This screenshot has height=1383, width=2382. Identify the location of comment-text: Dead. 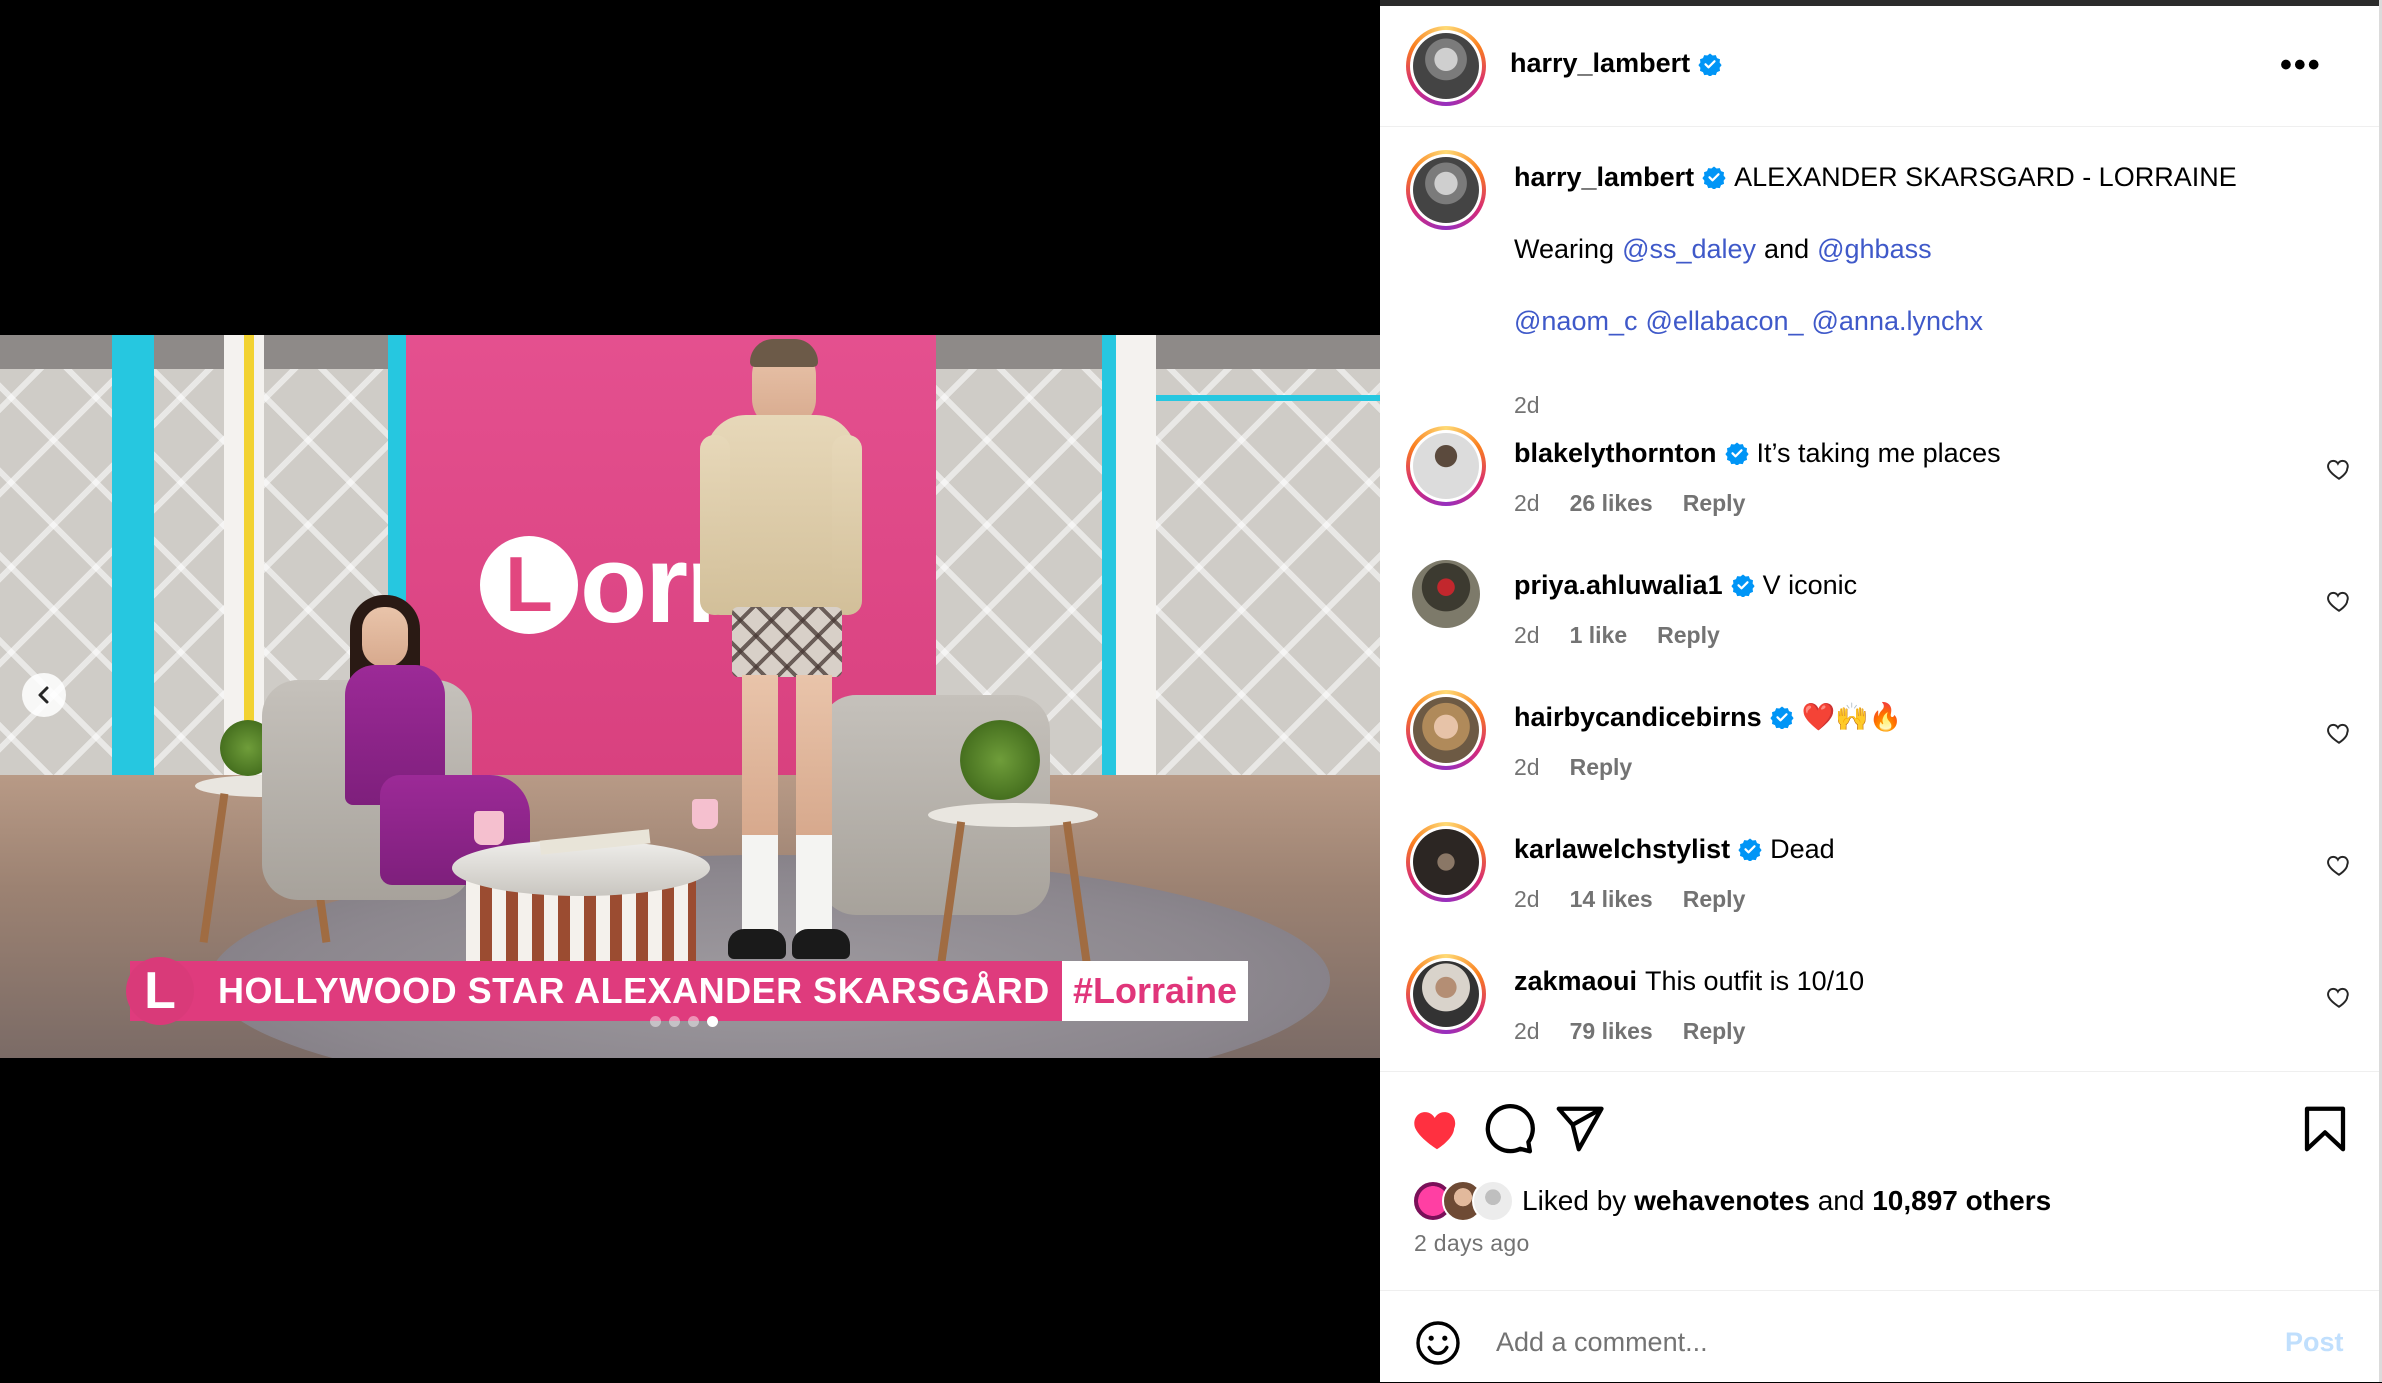
(1802, 849).